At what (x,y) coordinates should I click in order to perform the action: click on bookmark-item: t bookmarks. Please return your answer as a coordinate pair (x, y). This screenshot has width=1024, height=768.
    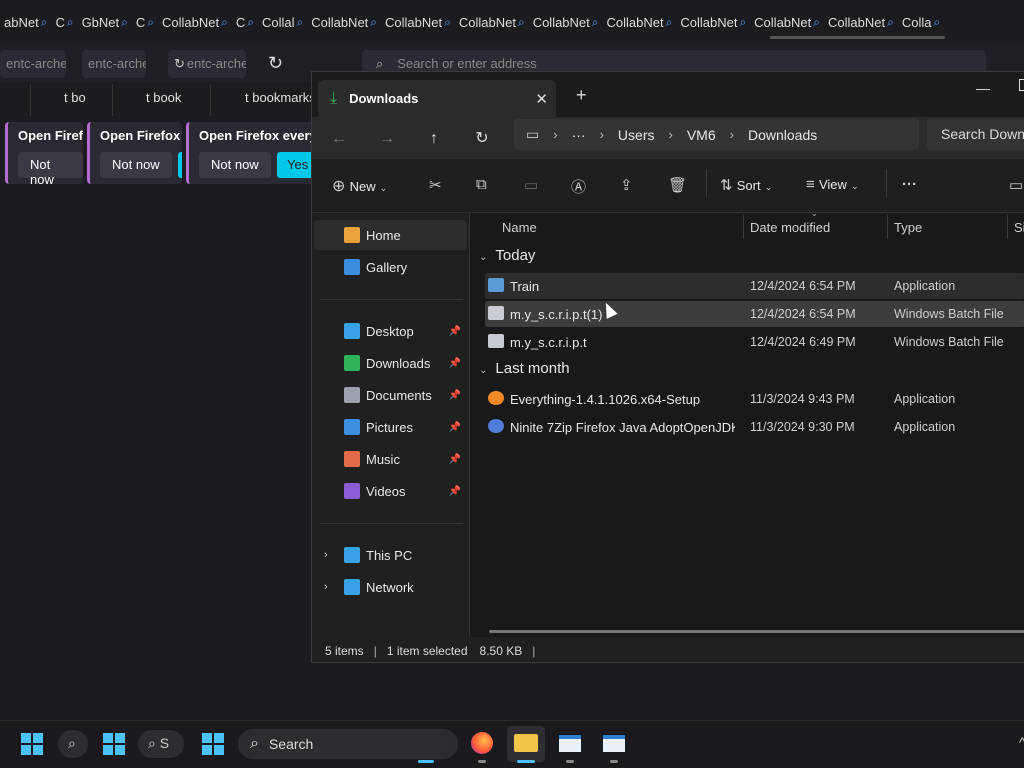
    Looking at the image, I should click on (280, 97).